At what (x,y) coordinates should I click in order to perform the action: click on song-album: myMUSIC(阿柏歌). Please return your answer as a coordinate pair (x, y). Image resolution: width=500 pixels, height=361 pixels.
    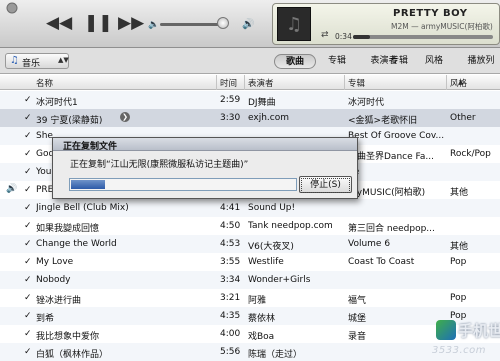
    Looking at the image, I should click on (387, 193).